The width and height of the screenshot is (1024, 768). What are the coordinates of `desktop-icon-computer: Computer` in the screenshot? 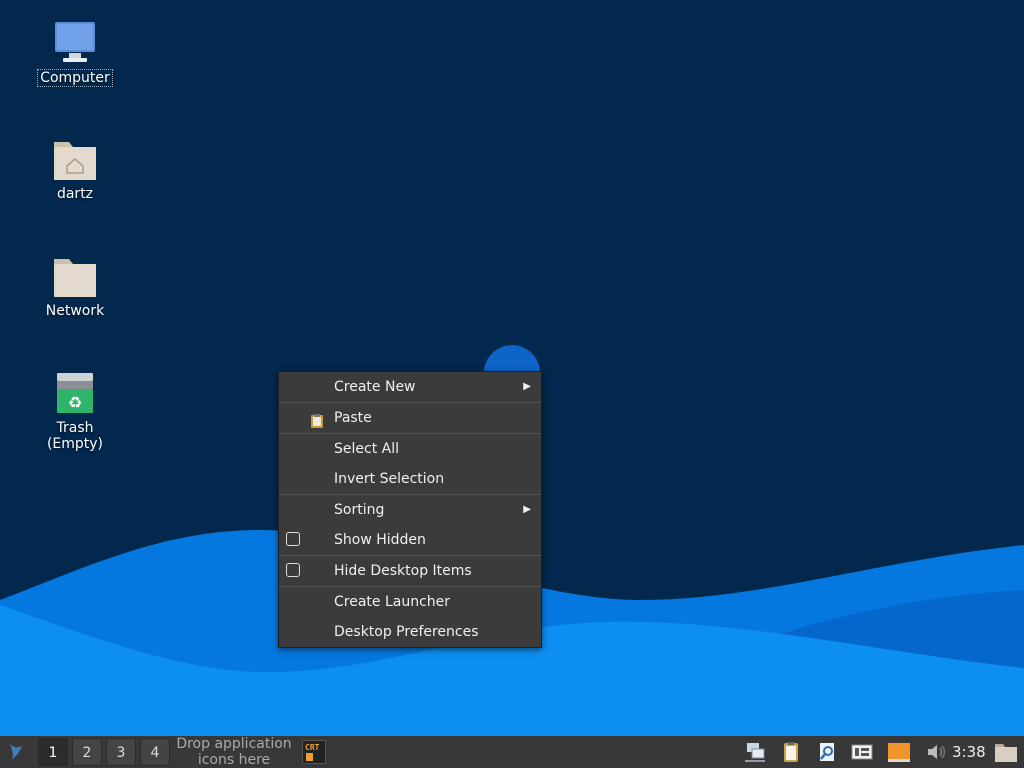 It's located at (75, 53).